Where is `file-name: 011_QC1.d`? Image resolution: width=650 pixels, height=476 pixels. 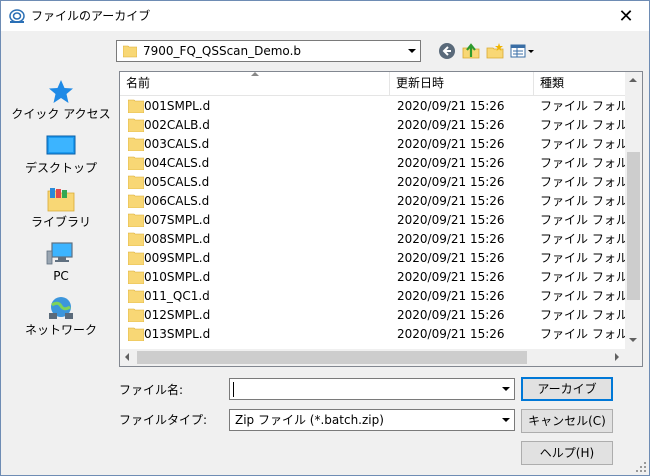
file-name: 011_QC1.d is located at coordinates (177, 296).